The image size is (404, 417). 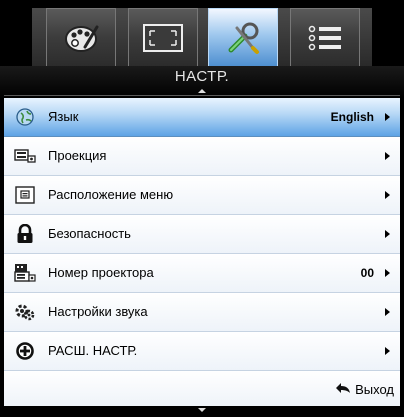 What do you see at coordinates (202, 389) in the screenshot?
I see `exit-row: Выход` at bounding box center [202, 389].